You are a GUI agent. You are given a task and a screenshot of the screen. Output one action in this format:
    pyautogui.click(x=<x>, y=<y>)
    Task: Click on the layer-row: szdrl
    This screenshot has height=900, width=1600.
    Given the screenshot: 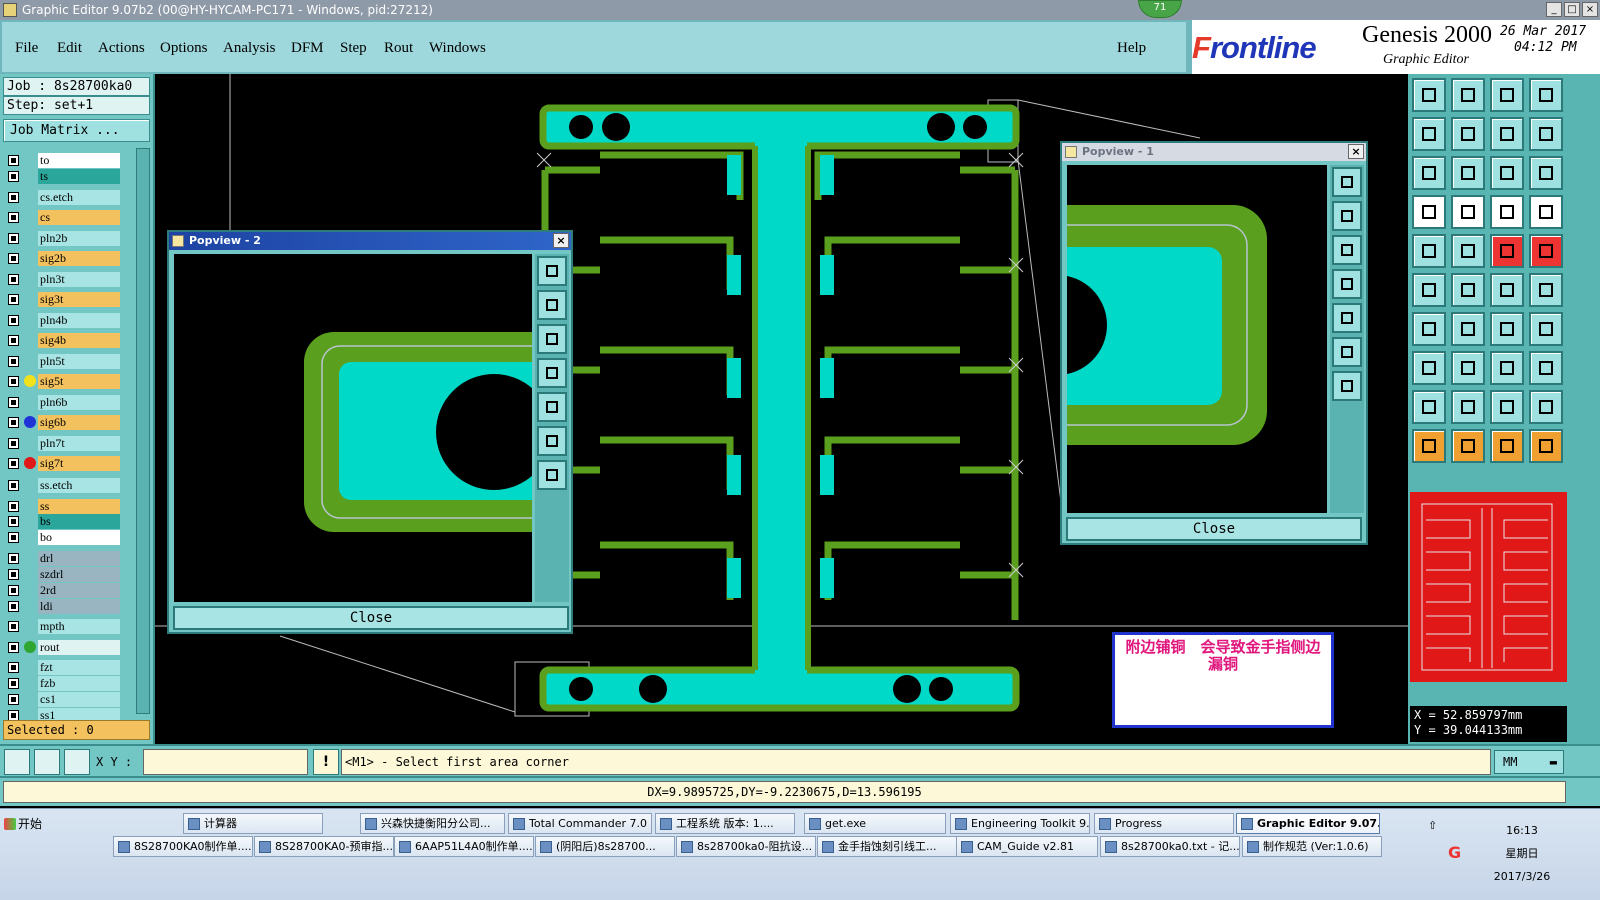 What is the action you would take?
    pyautogui.click(x=64, y=574)
    